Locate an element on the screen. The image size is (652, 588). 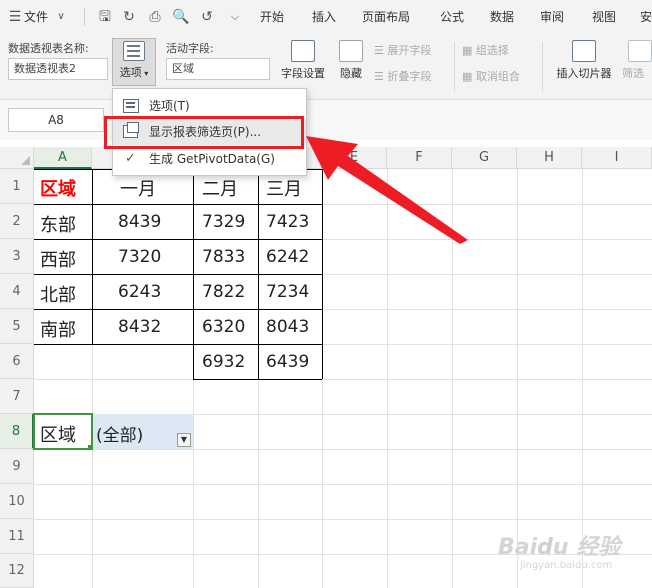
hide-label: 隐藏 is located at coordinates (351, 73).